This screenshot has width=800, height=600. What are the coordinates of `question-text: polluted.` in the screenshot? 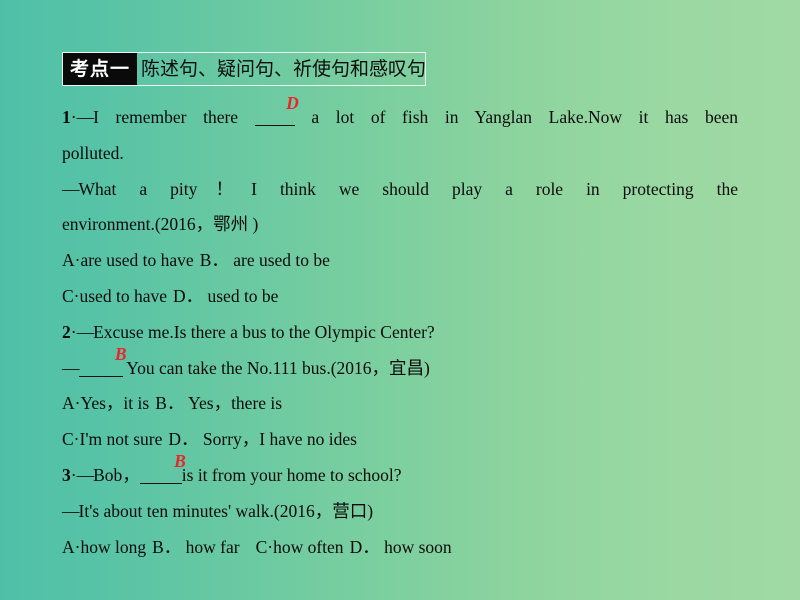 It's located at (93, 152).